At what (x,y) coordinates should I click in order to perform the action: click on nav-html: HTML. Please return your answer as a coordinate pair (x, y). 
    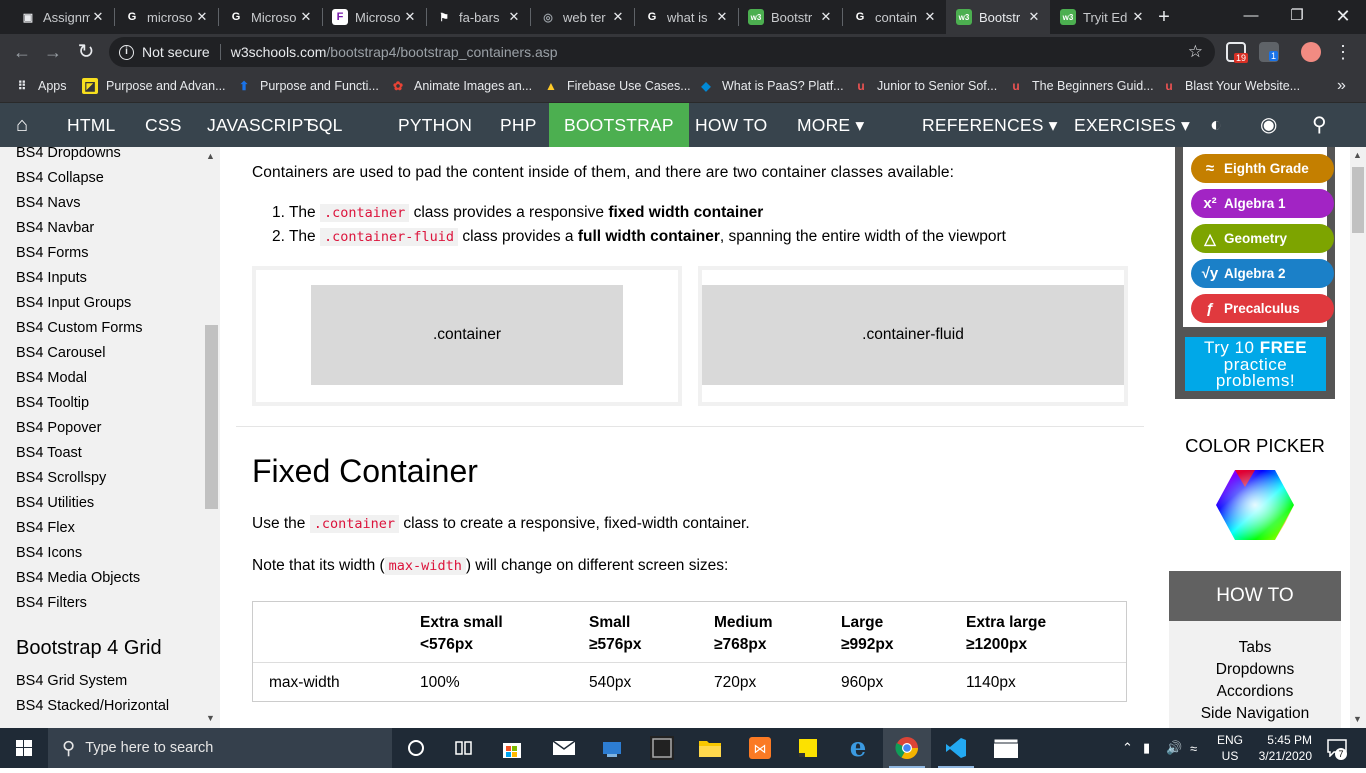
    Looking at the image, I should click on (91, 125).